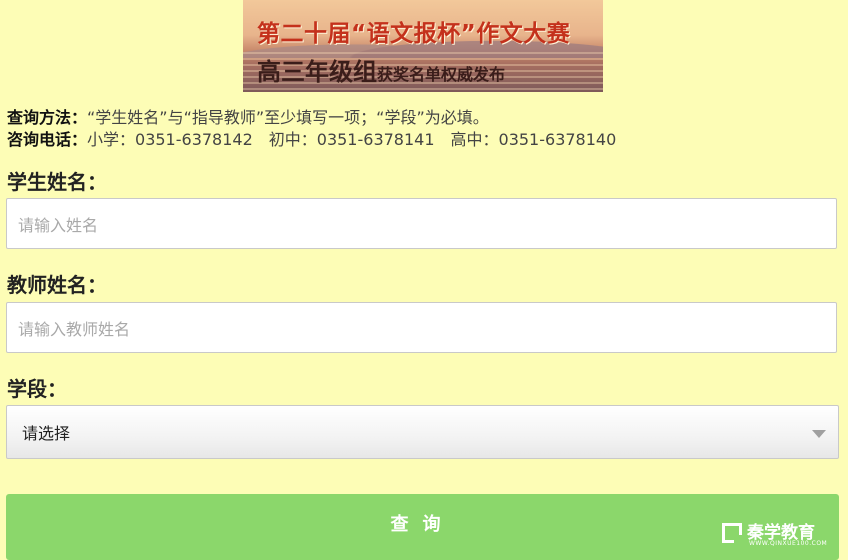  Describe the element at coordinates (46, 433) in the screenshot. I see `stage-select-value: 请选择` at that location.